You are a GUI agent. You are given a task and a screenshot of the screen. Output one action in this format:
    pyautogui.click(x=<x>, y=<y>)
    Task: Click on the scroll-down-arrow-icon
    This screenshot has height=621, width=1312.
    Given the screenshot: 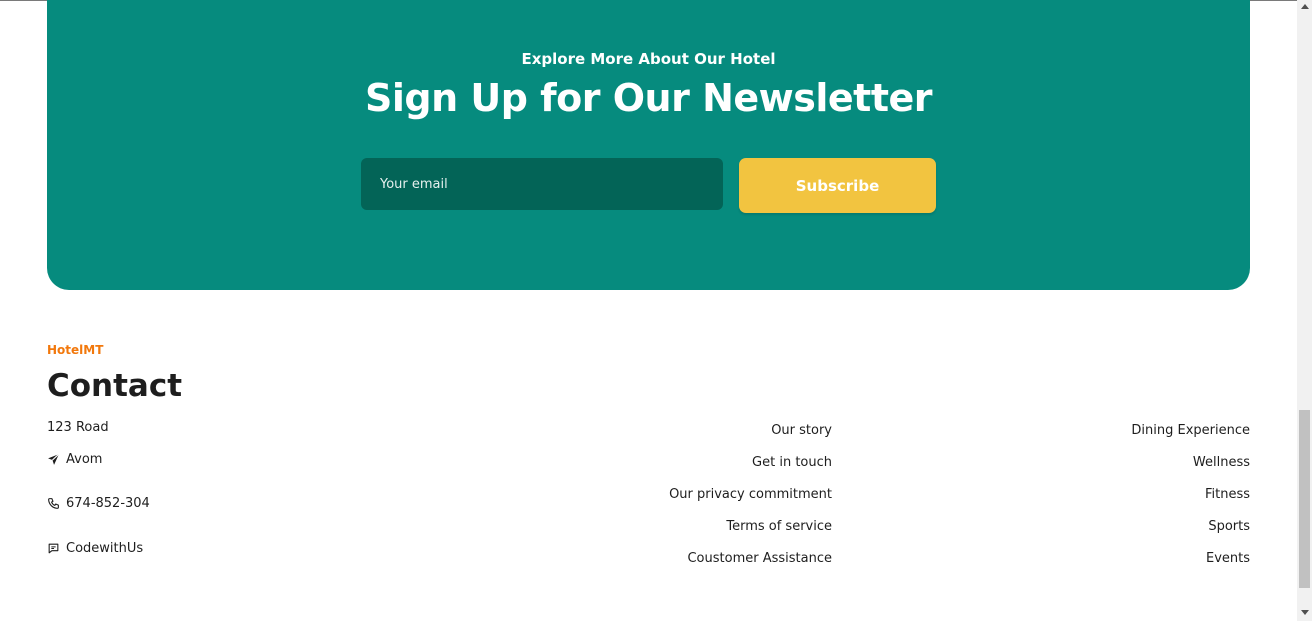 What is the action you would take?
    pyautogui.click(x=1305, y=612)
    